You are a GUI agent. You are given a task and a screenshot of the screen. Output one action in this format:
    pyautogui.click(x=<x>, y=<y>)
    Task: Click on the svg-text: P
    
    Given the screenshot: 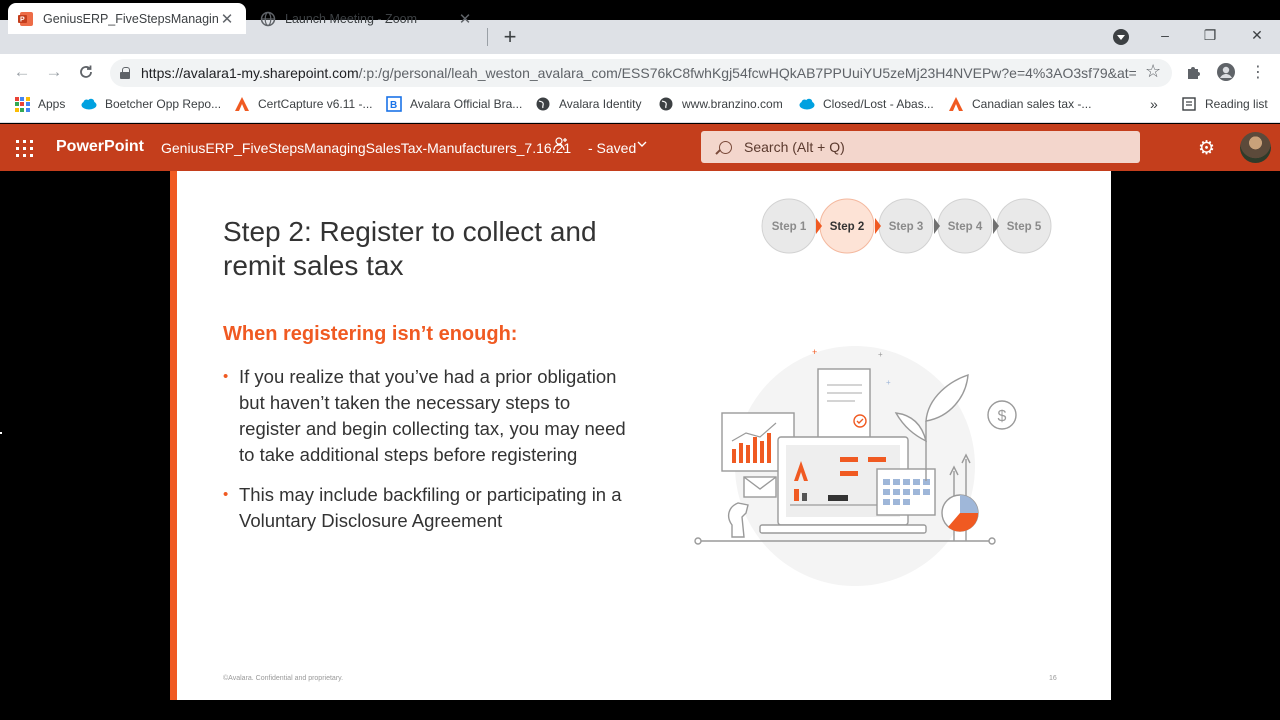 What is the action you would take?
    pyautogui.click(x=22, y=19)
    